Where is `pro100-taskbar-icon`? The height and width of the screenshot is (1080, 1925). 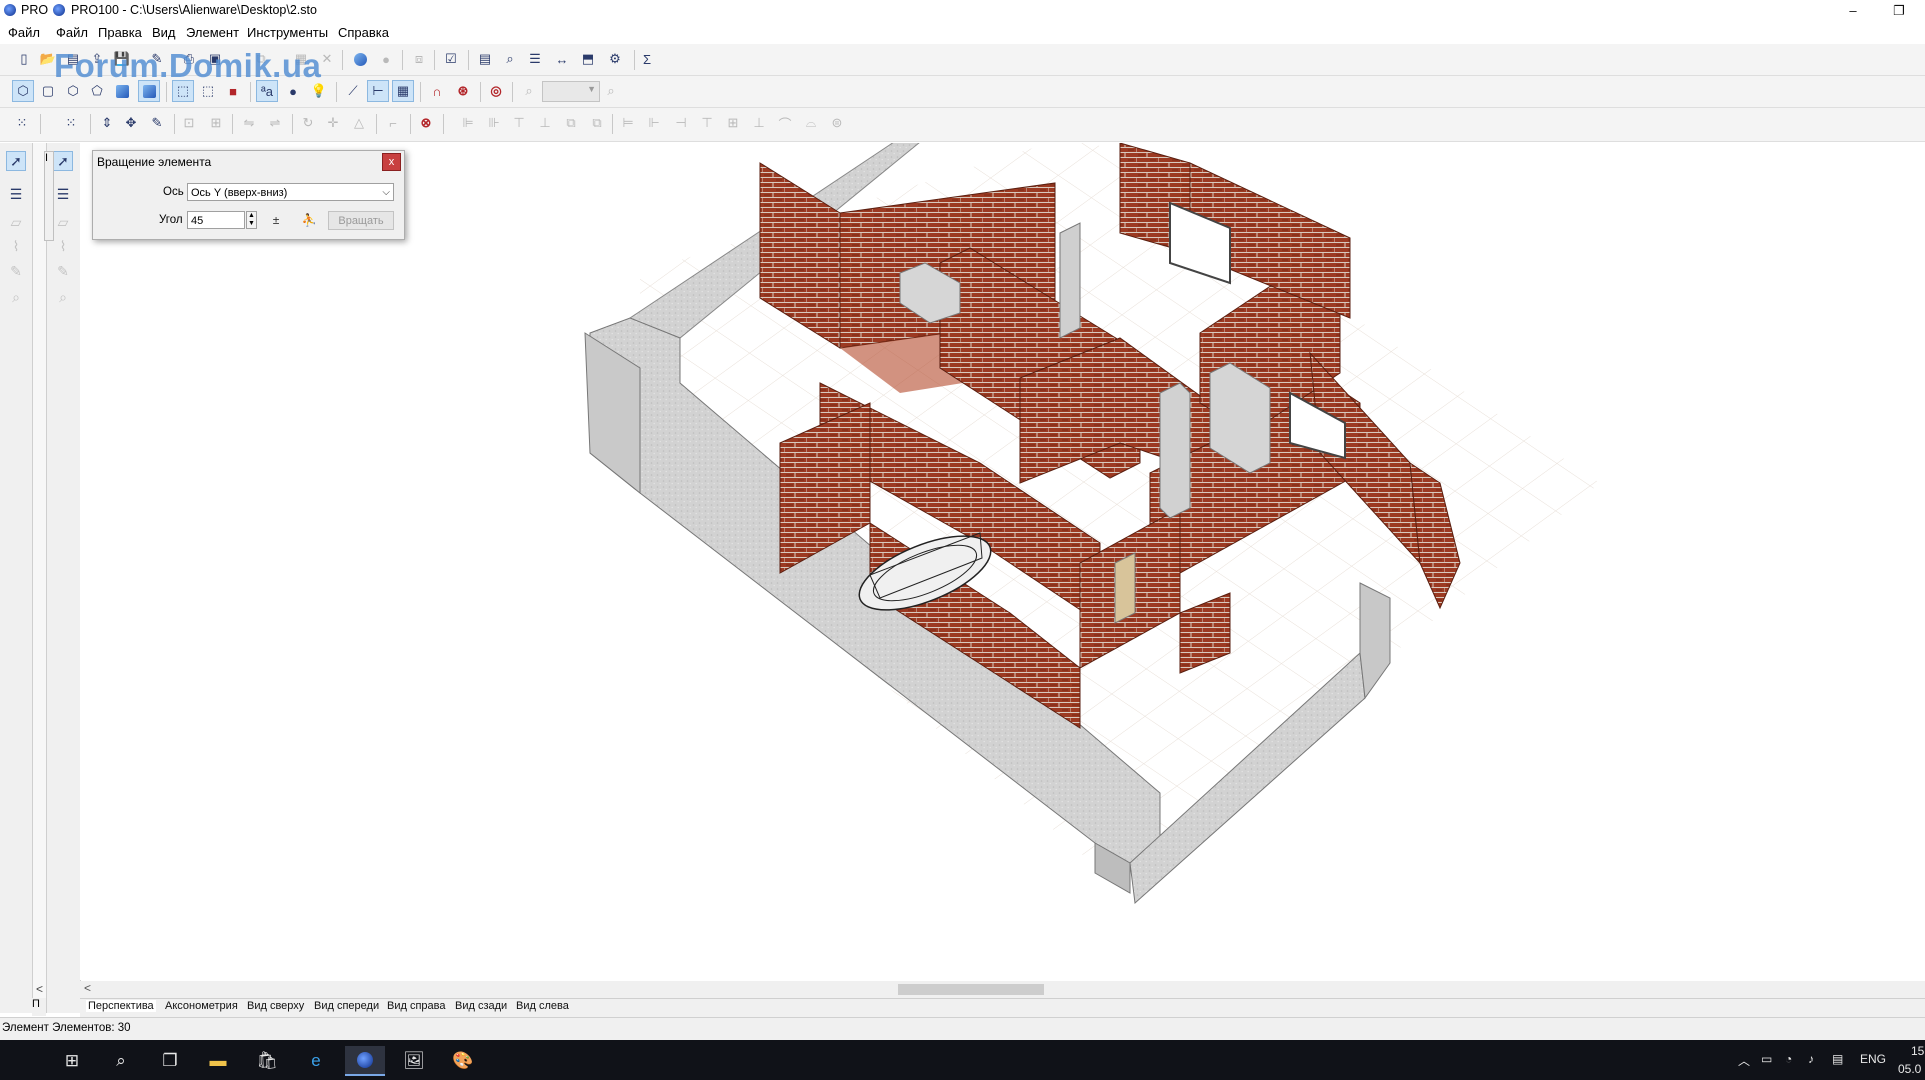
pro100-taskbar-icon is located at coordinates (365, 1061).